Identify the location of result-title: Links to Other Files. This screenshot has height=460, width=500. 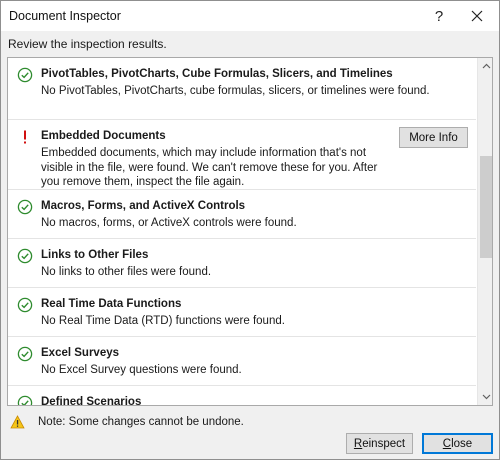
(95, 255).